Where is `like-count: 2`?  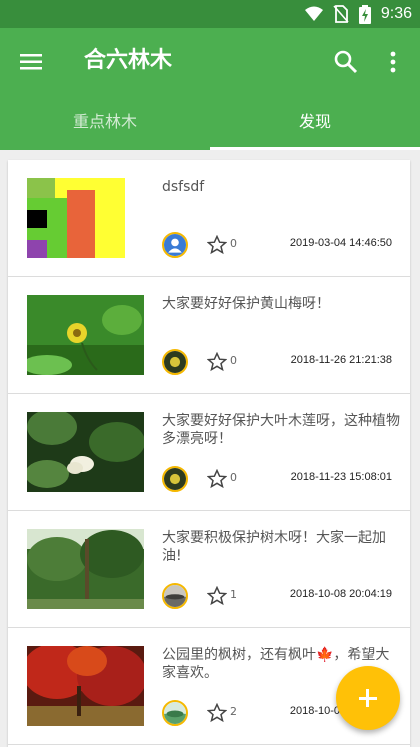 like-count: 2 is located at coordinates (233, 711).